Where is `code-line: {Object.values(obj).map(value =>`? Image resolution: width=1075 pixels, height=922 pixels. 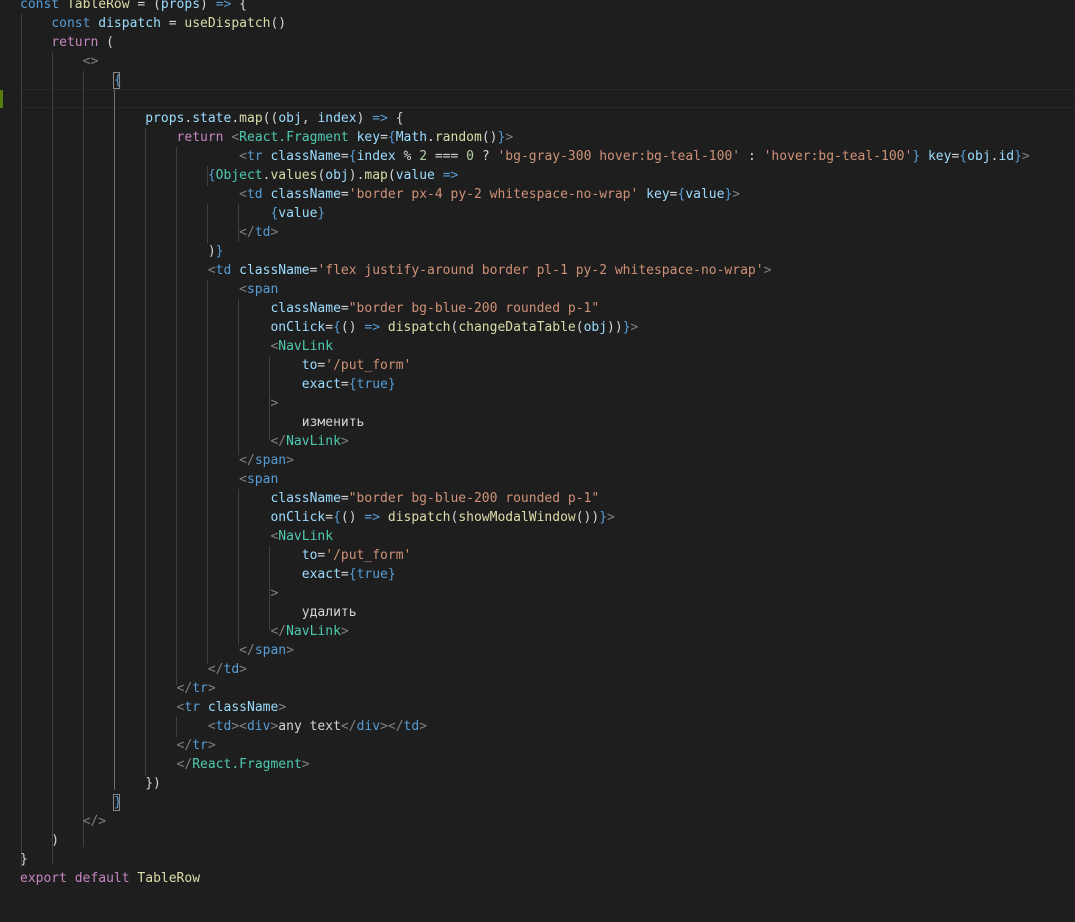 code-line: {Object.values(obj).map(value => is located at coordinates (239, 175).